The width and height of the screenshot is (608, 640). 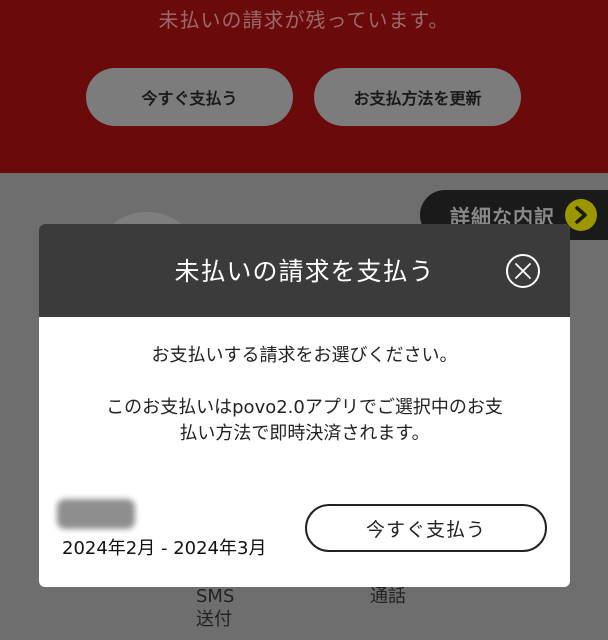 I want to click on update-payment-method-button: お支払方法を更新, so click(x=417, y=97).